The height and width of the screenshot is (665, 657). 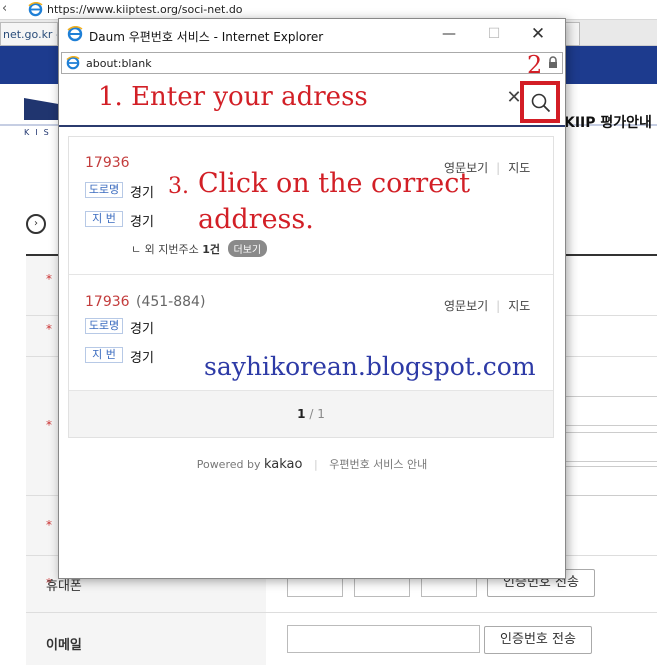 I want to click on search-icon, so click(x=541, y=103).